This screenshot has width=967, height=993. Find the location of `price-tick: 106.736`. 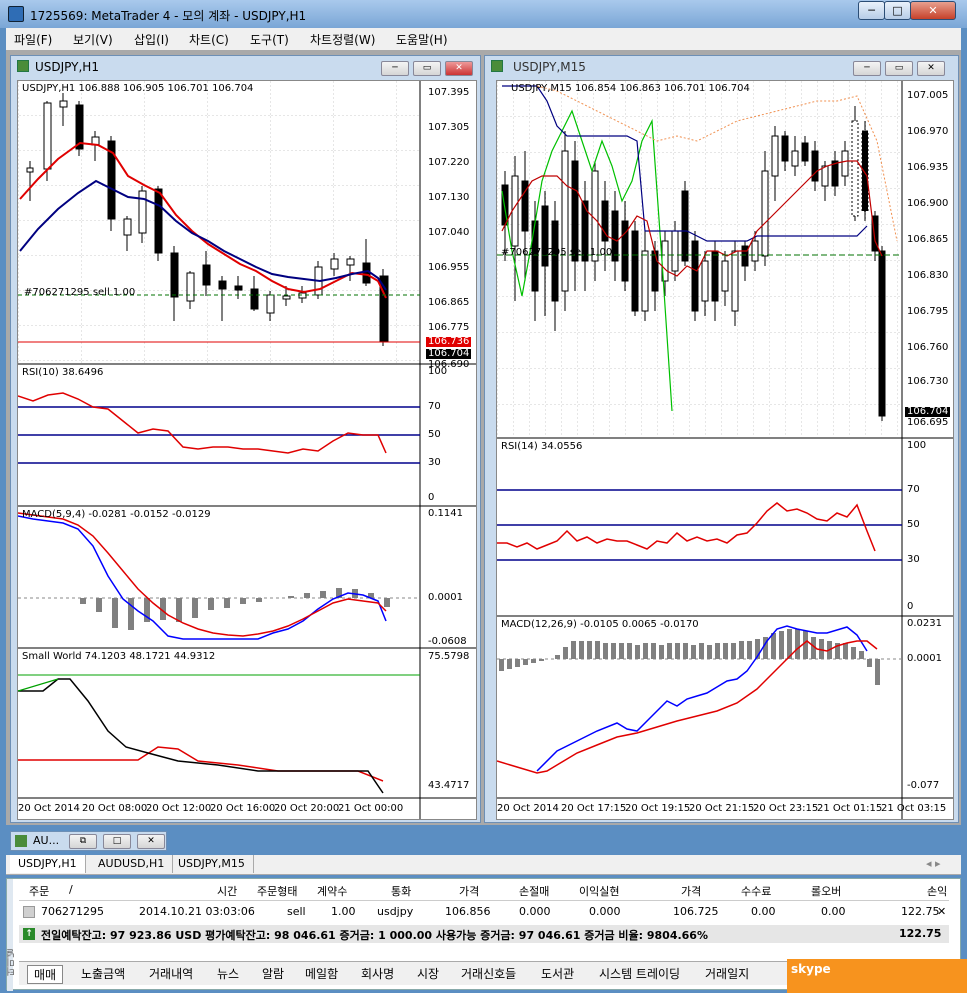

price-tick: 106.736 is located at coordinates (449, 341).